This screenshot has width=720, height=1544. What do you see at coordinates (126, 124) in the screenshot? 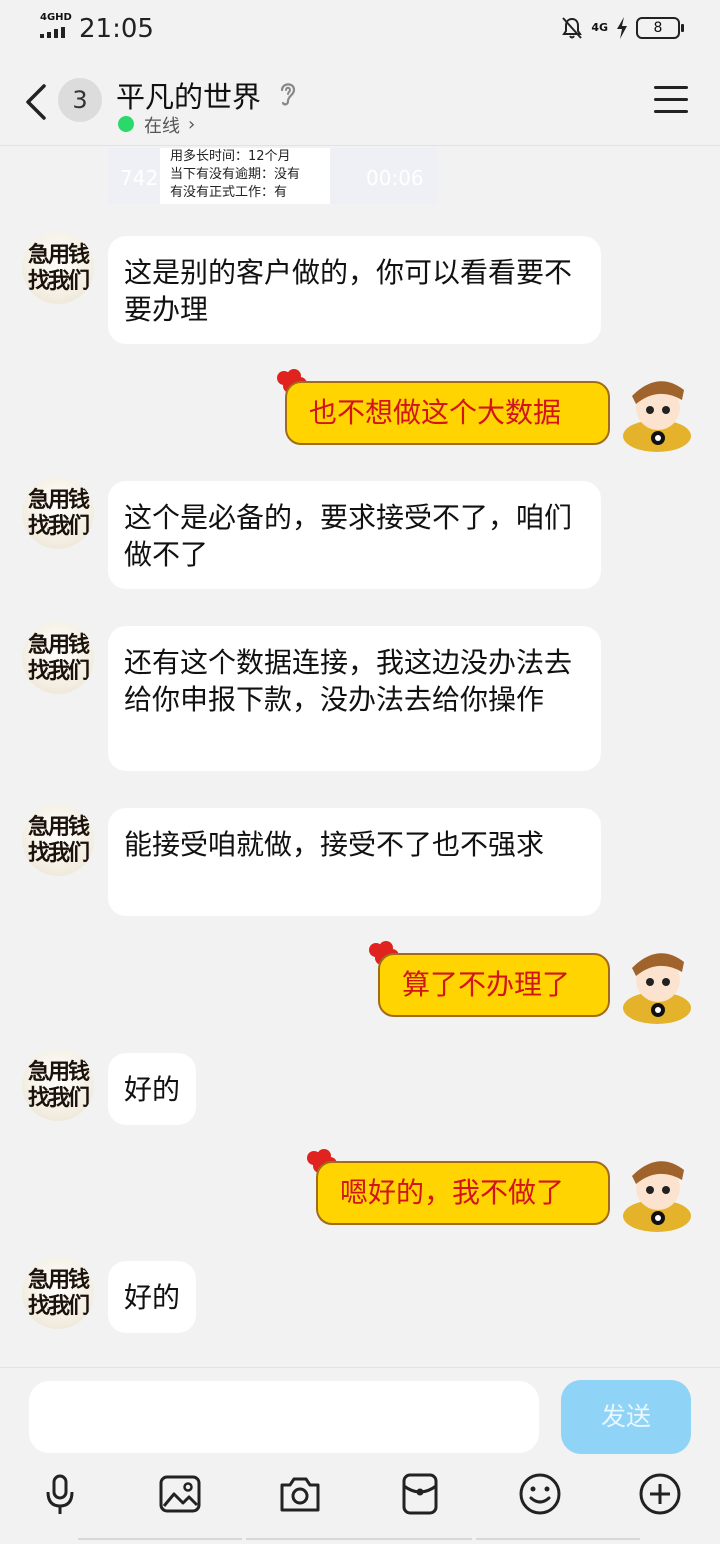
I see `online-status-dot` at bounding box center [126, 124].